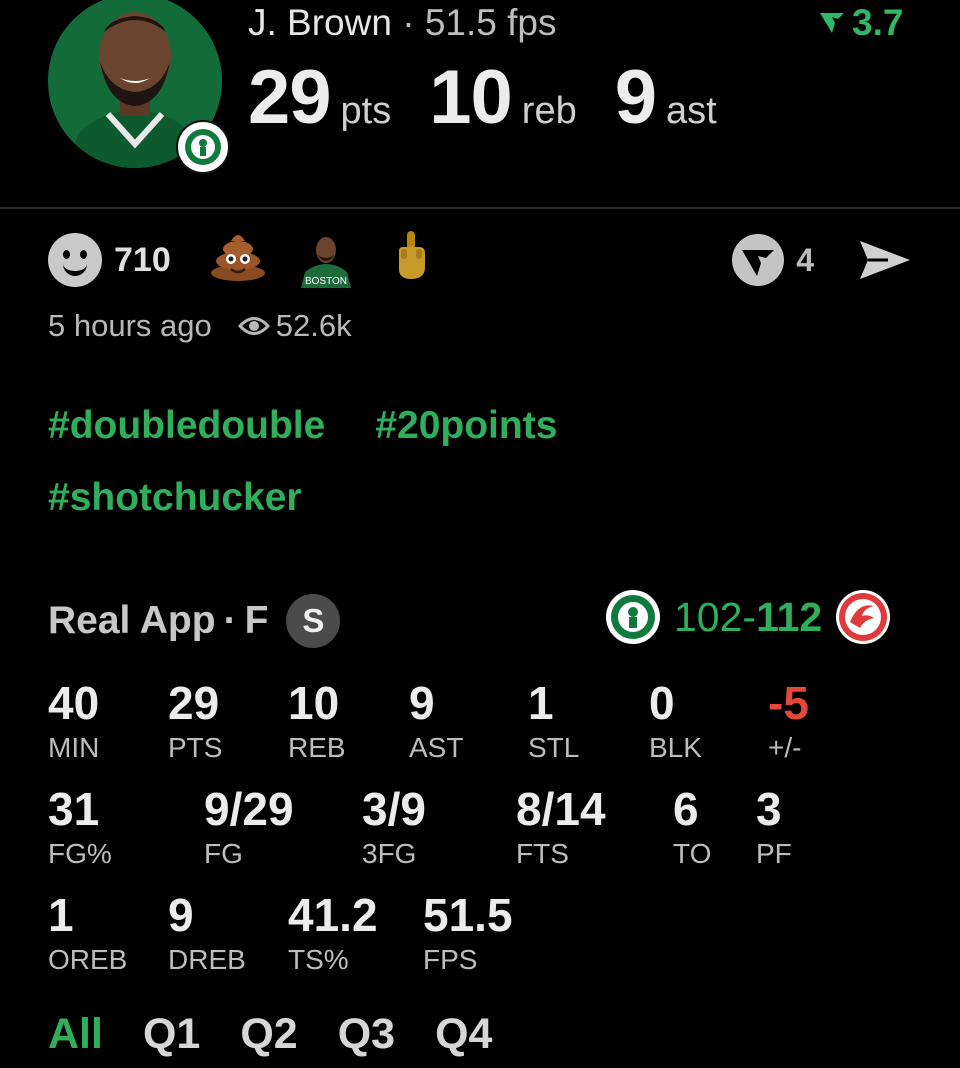 Image resolution: width=960 pixels, height=1068 pixels. What do you see at coordinates (130, 325) in the screenshot?
I see `time-ago: 5 hours ago` at bounding box center [130, 325].